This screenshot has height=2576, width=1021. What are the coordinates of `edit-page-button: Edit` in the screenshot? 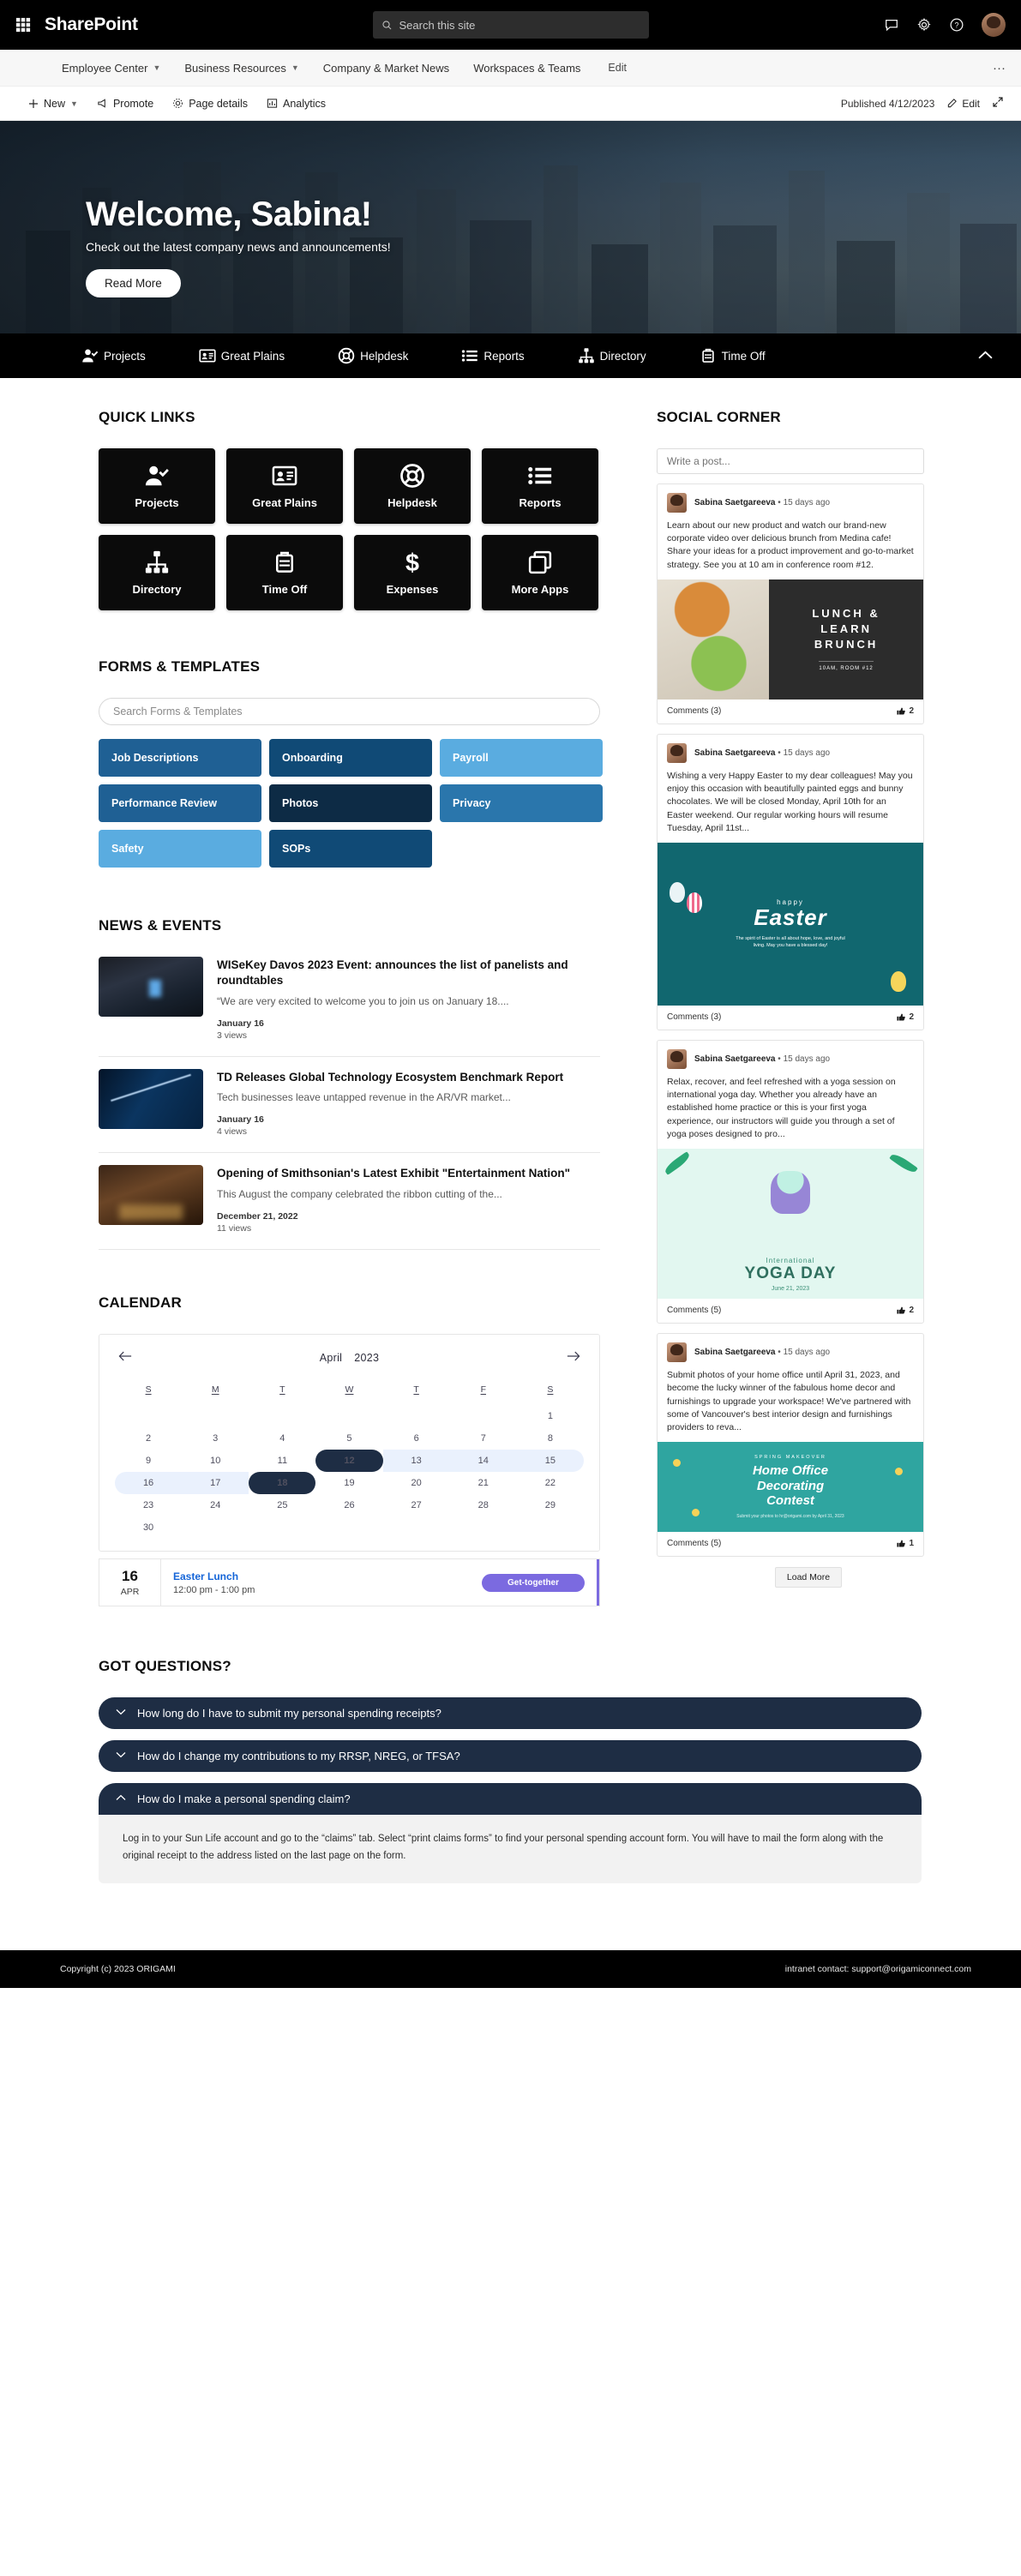 It's located at (963, 103).